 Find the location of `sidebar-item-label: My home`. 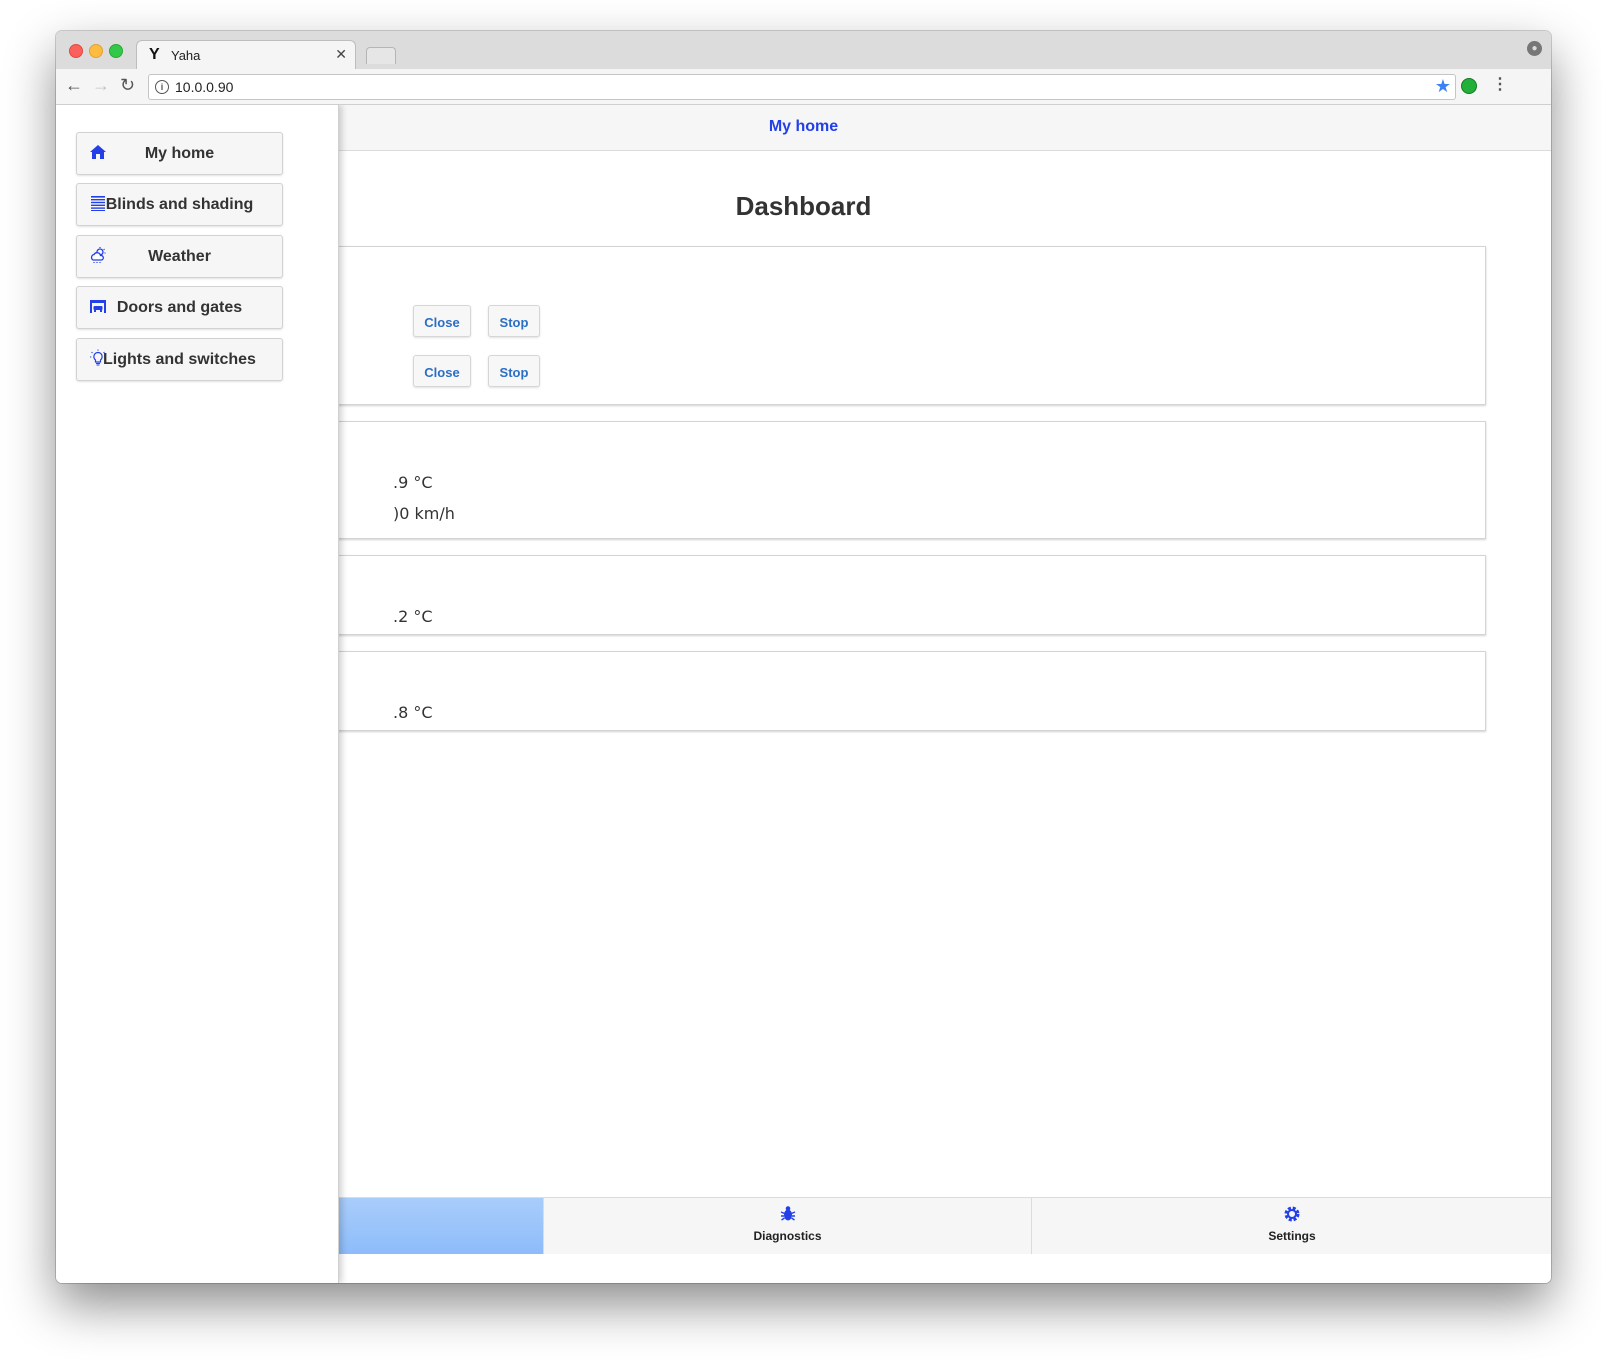

sidebar-item-label: My home is located at coordinates (179, 153).